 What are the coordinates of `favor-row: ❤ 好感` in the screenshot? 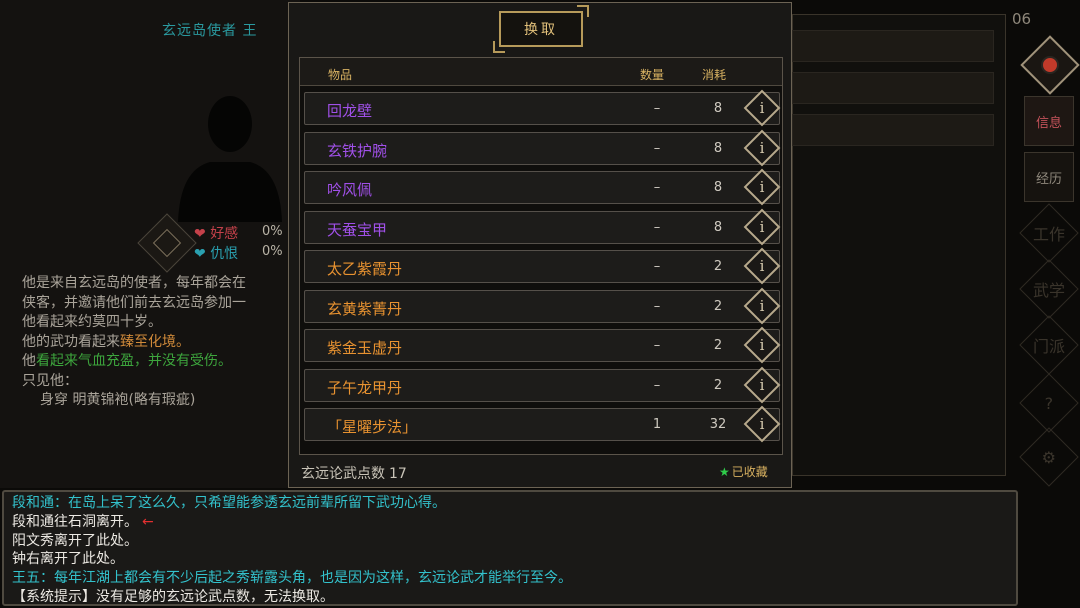 It's located at (216, 234).